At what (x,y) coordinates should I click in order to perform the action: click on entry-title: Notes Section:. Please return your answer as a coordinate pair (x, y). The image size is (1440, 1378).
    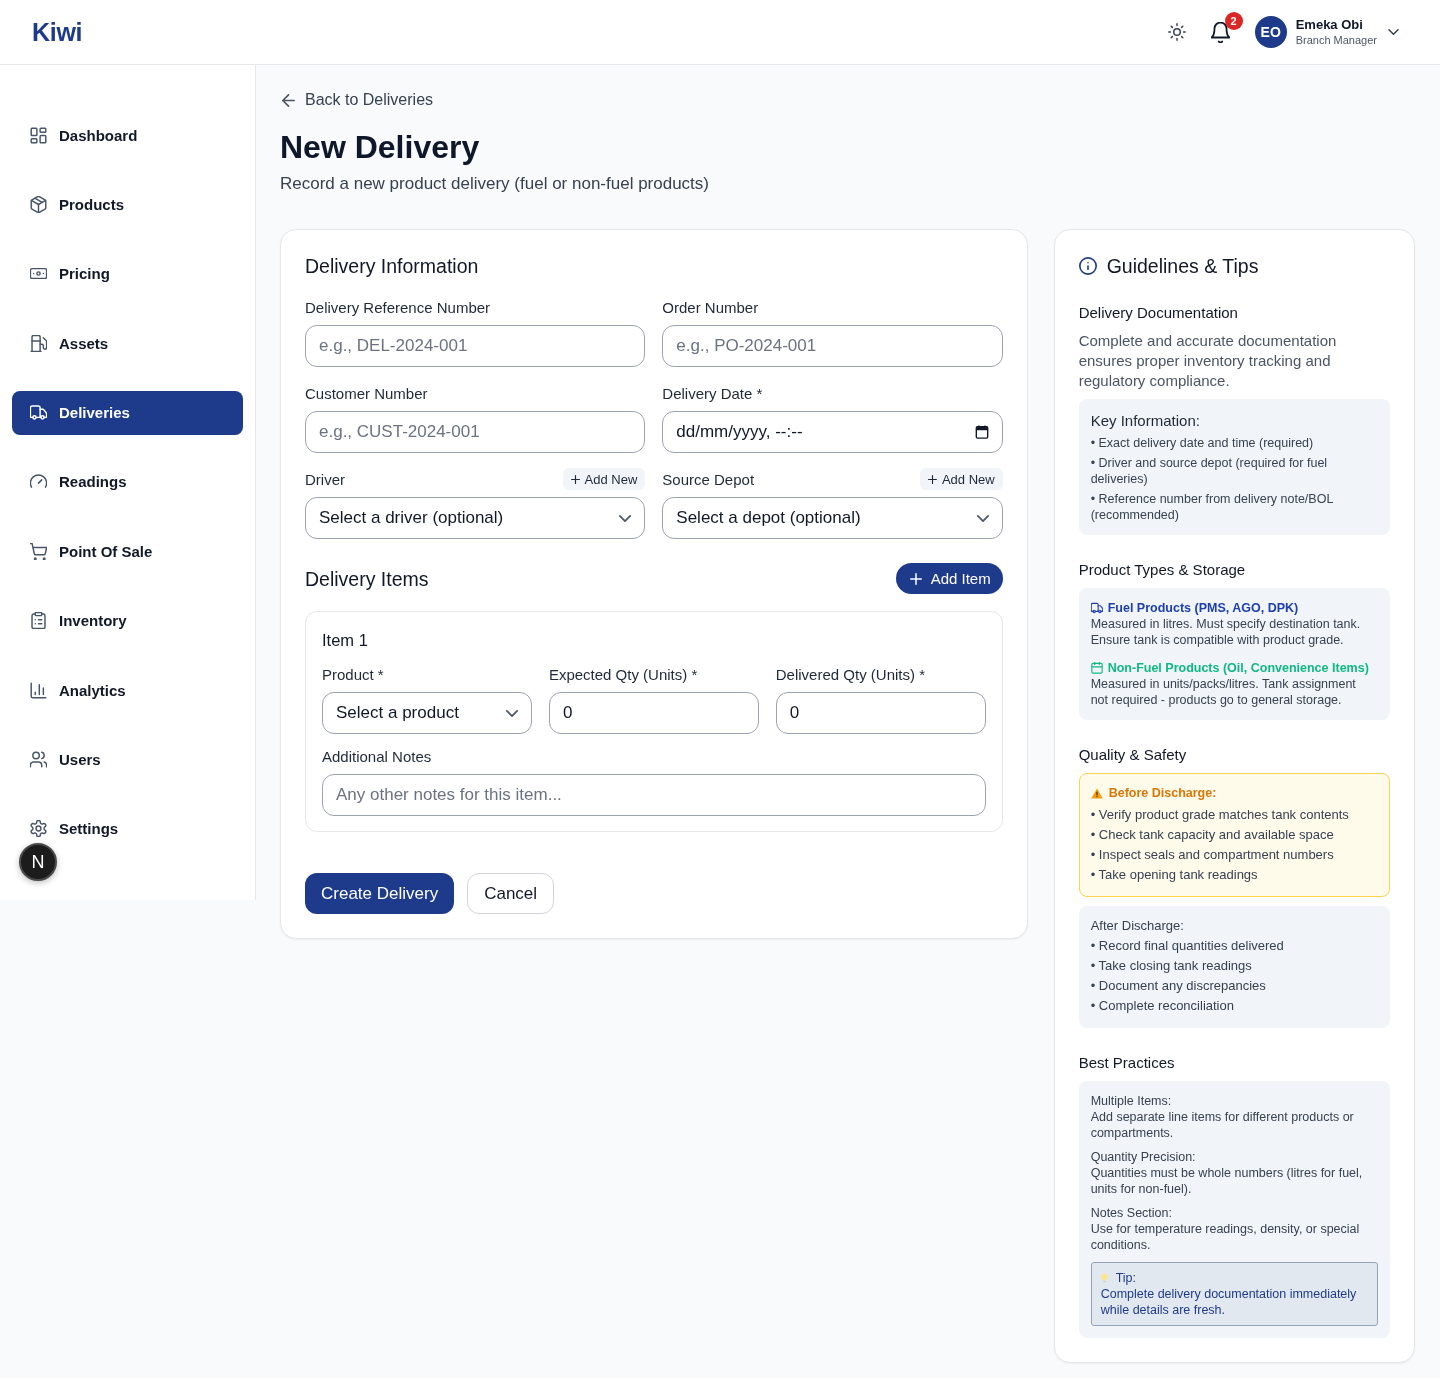
    Looking at the image, I should click on (1131, 1213).